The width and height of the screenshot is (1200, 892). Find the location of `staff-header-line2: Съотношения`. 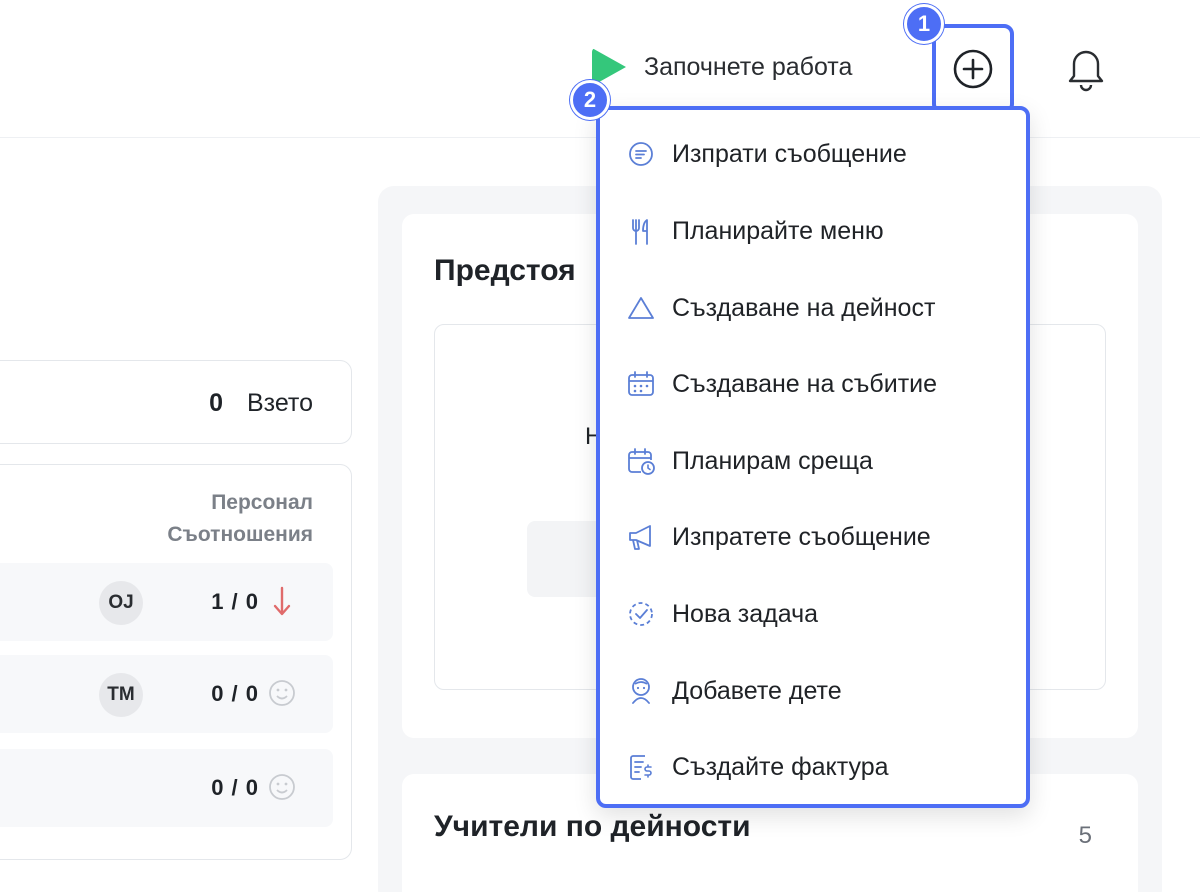

staff-header-line2: Съотношения is located at coordinates (240, 534).